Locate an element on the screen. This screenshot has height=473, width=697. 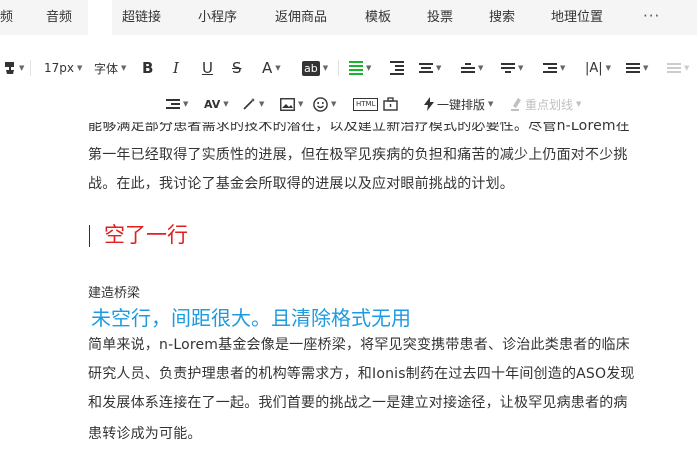
highlight-line-button: 重点划线 ▼ is located at coordinates (545, 104).